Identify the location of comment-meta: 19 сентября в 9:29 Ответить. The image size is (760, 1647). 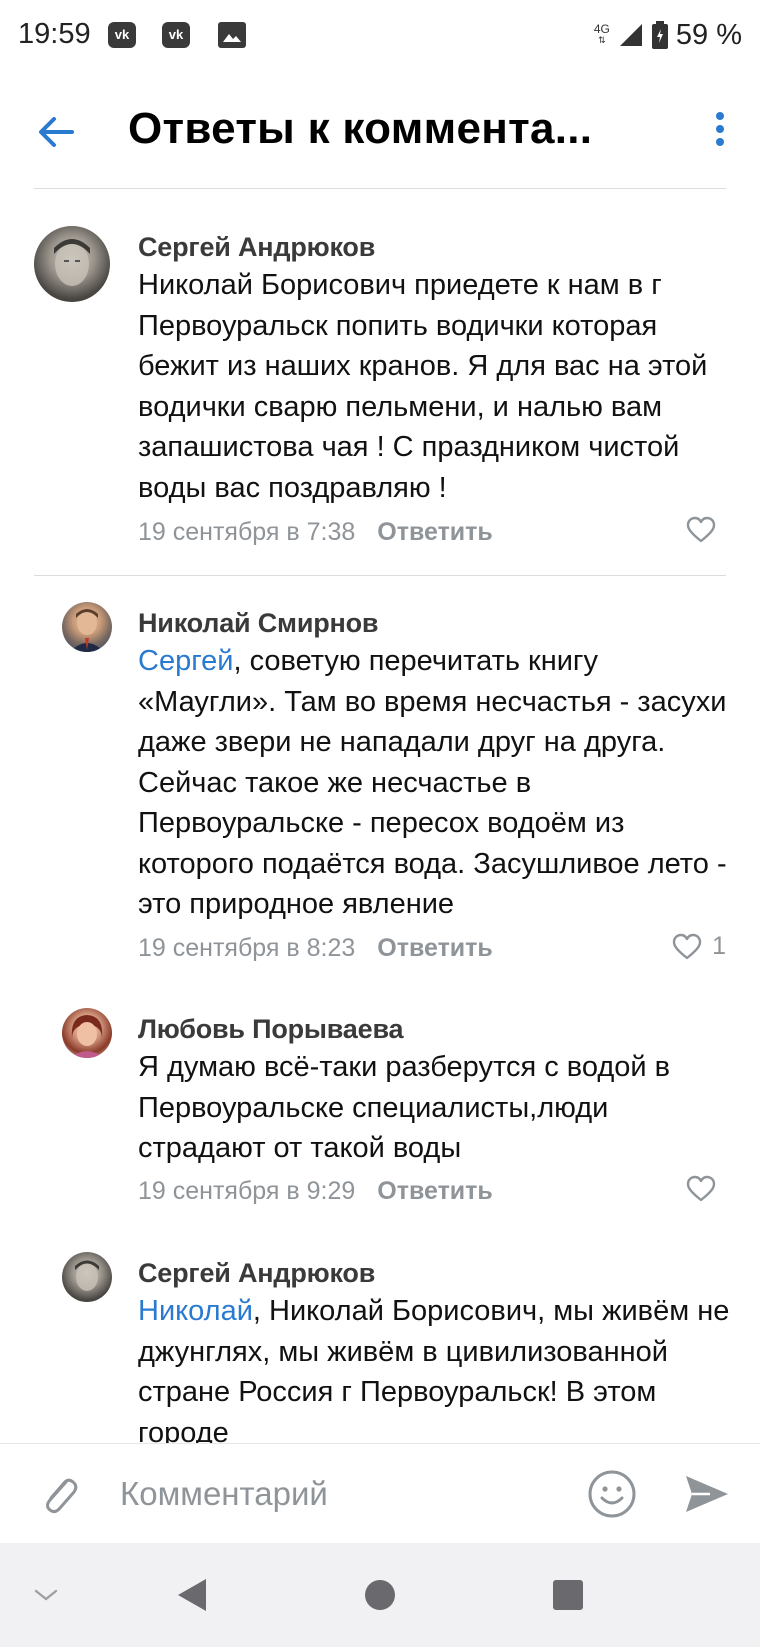
(315, 1191).